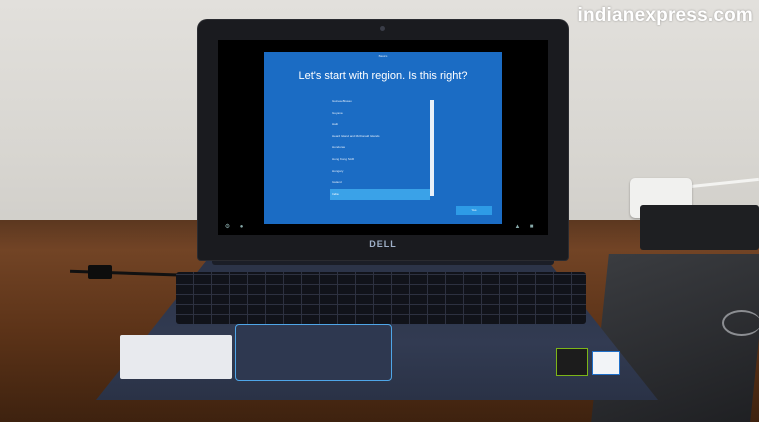  What do you see at coordinates (383, 244) in the screenshot?
I see `dell-logo: DELL` at bounding box center [383, 244].